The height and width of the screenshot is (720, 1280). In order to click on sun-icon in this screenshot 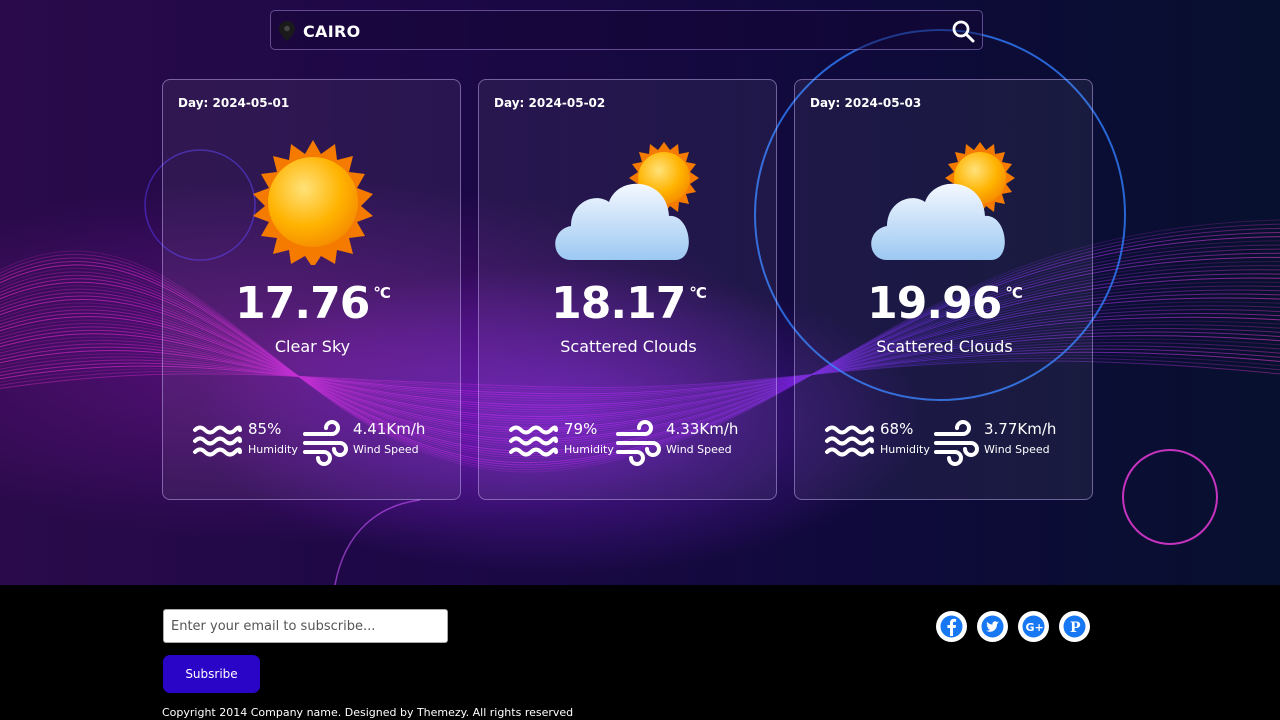, I will do `click(313, 202)`.